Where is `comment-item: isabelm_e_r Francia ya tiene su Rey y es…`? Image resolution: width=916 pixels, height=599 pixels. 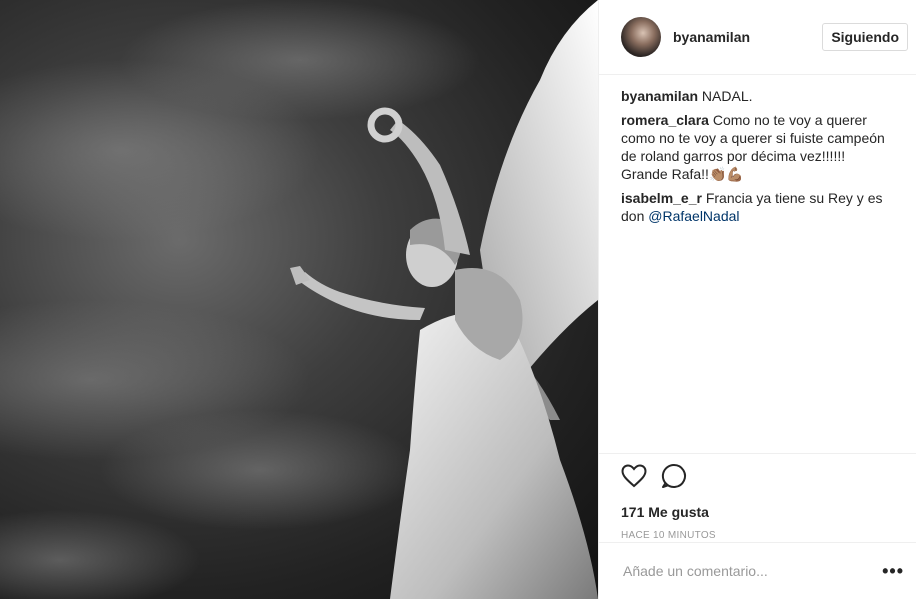
comment-item: isabelm_e_r Francia ya tiene su Rey y es… is located at coordinates (757, 207).